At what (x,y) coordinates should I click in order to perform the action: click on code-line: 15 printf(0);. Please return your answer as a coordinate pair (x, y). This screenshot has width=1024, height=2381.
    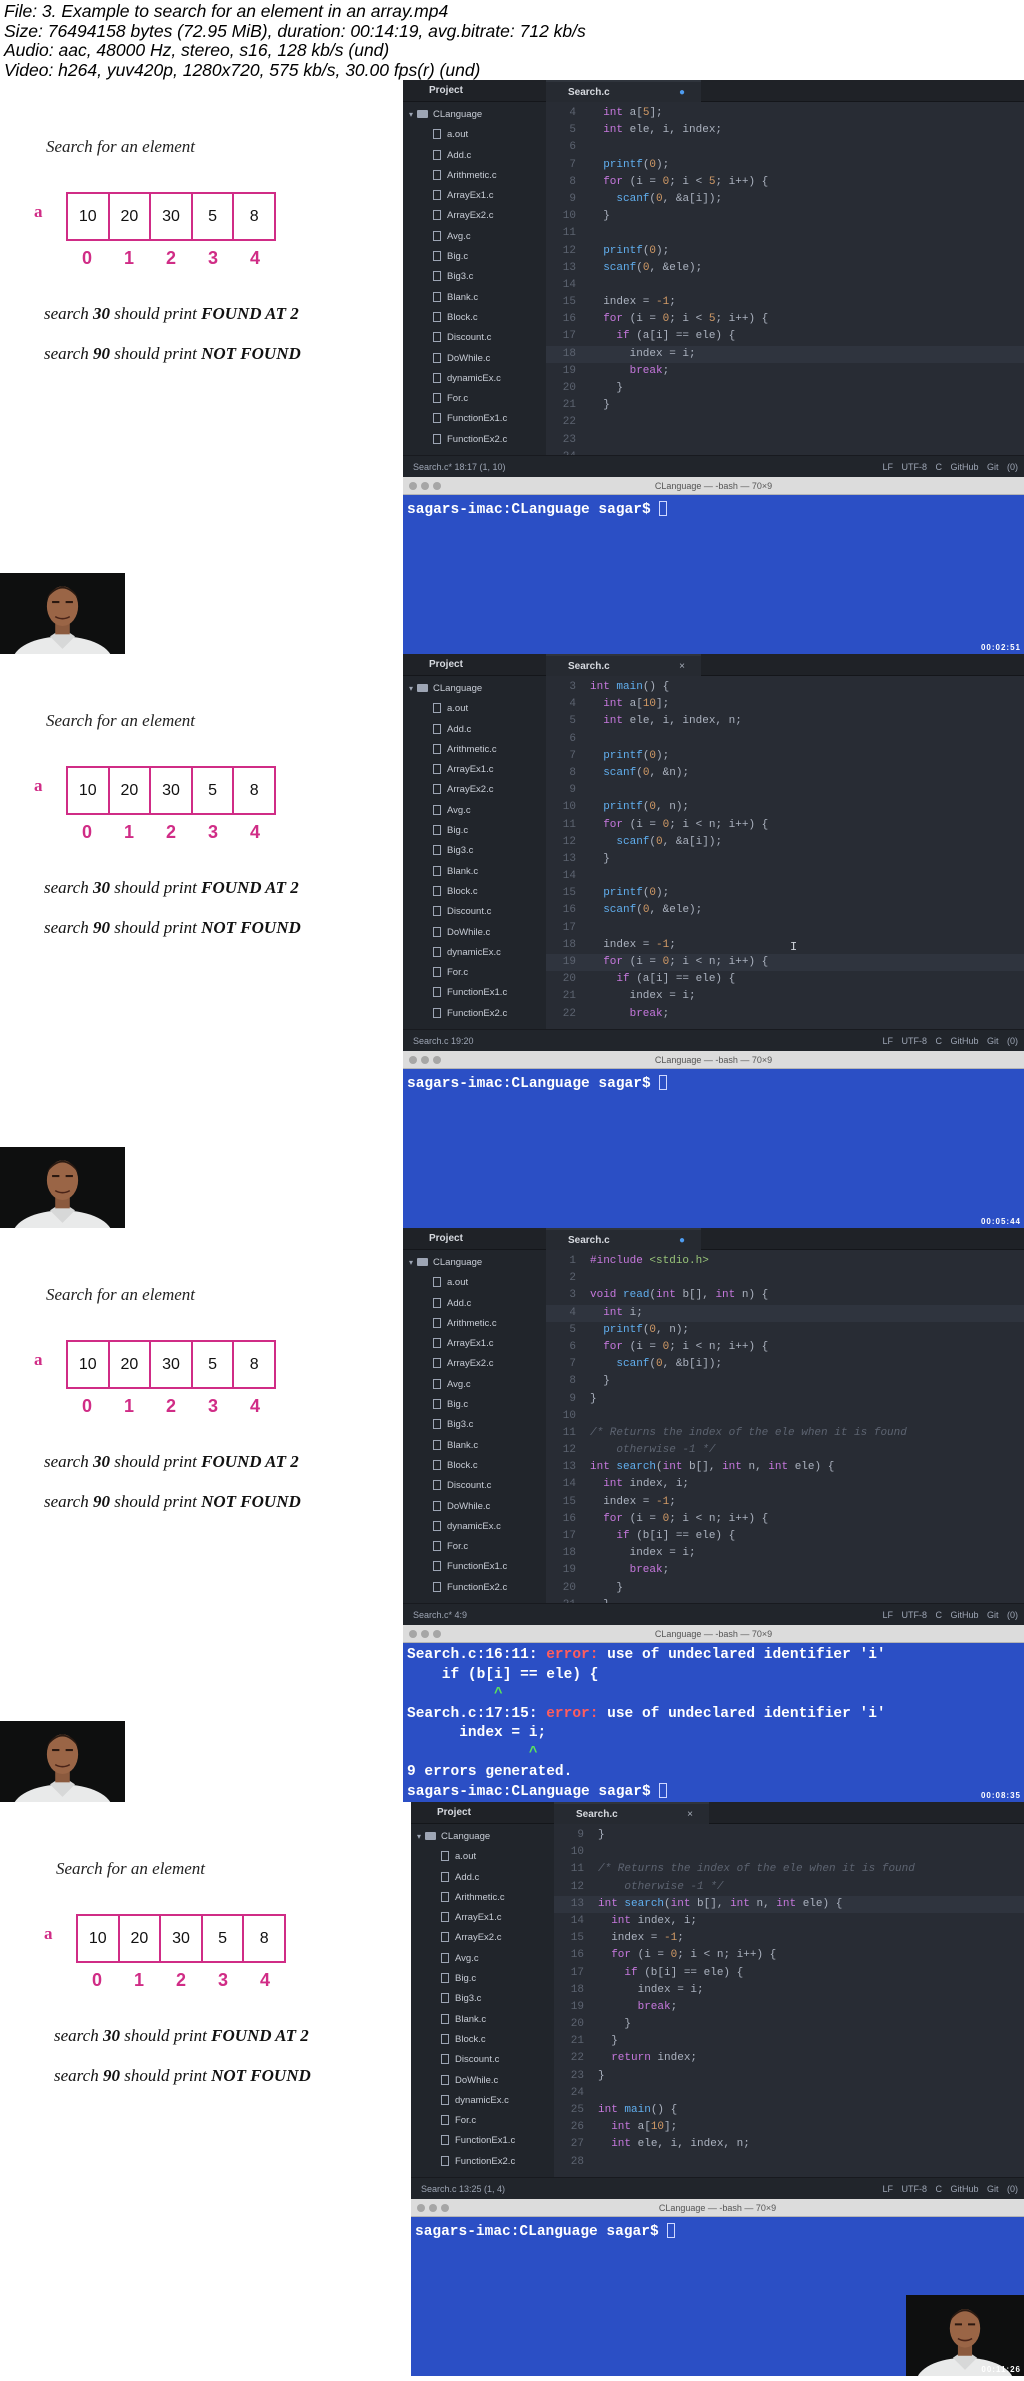
    Looking at the image, I should click on (785, 893).